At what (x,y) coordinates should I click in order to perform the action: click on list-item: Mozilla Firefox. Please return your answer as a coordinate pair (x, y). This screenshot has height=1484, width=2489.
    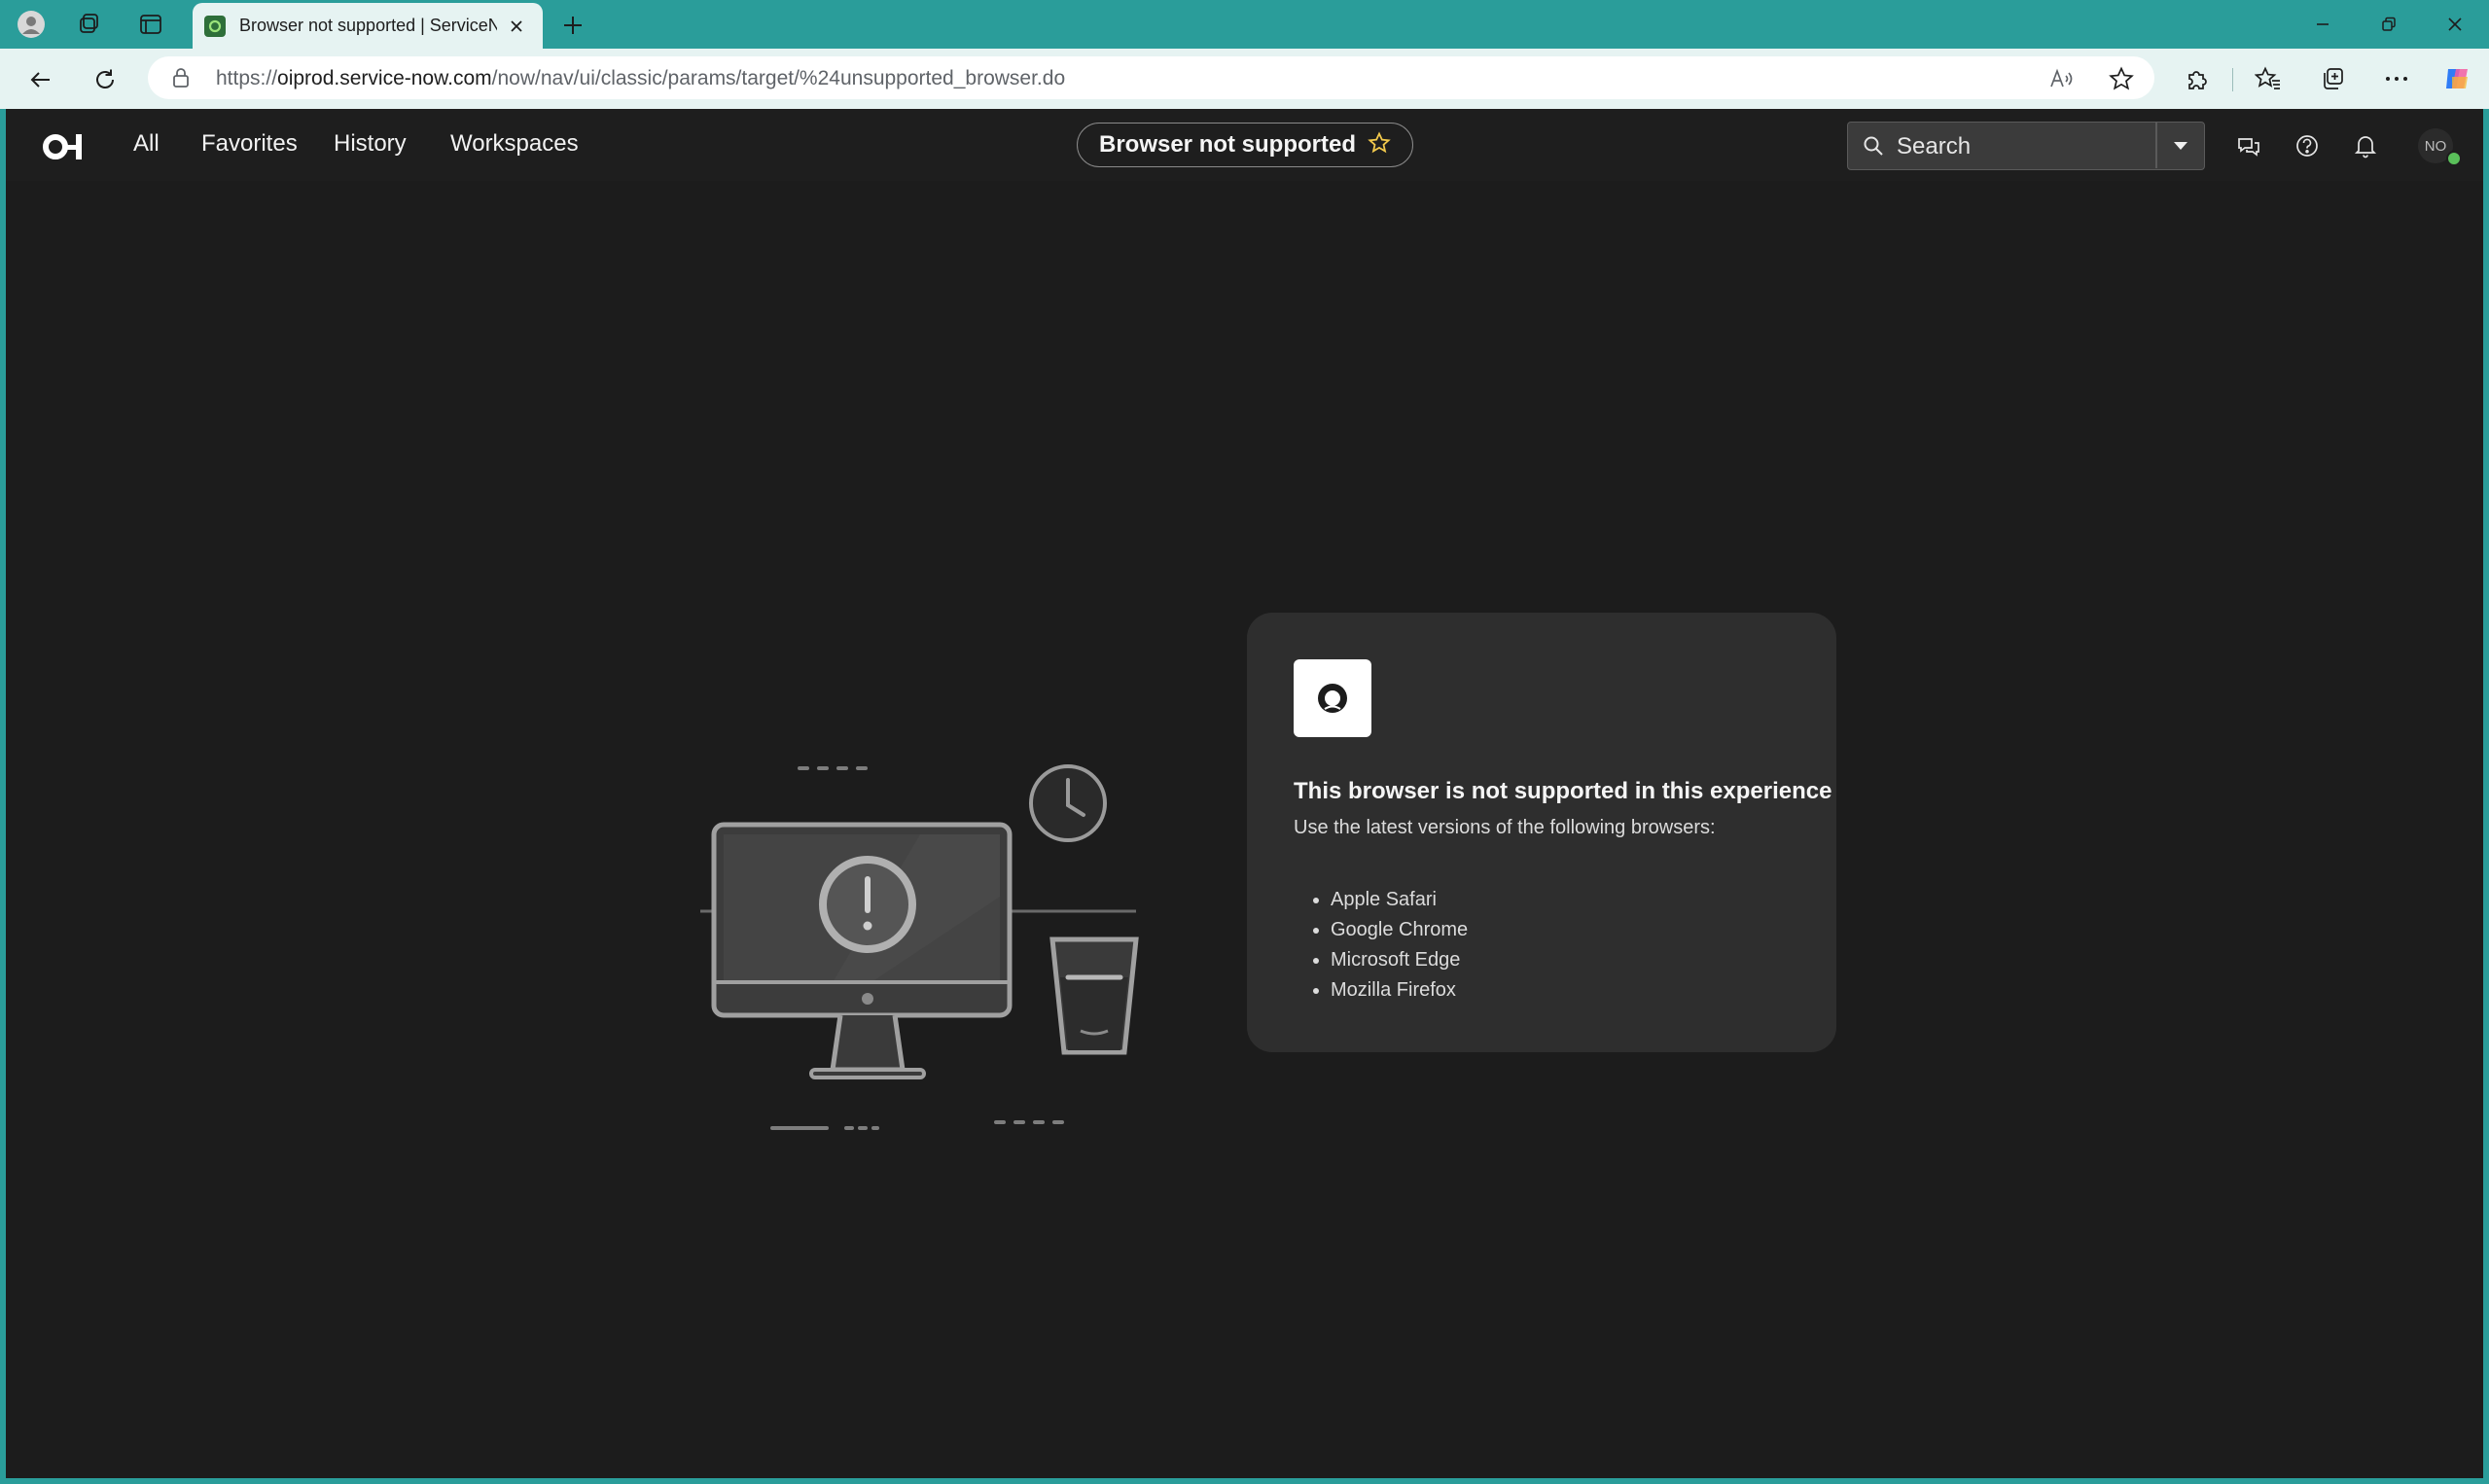
    Looking at the image, I should click on (1399, 991).